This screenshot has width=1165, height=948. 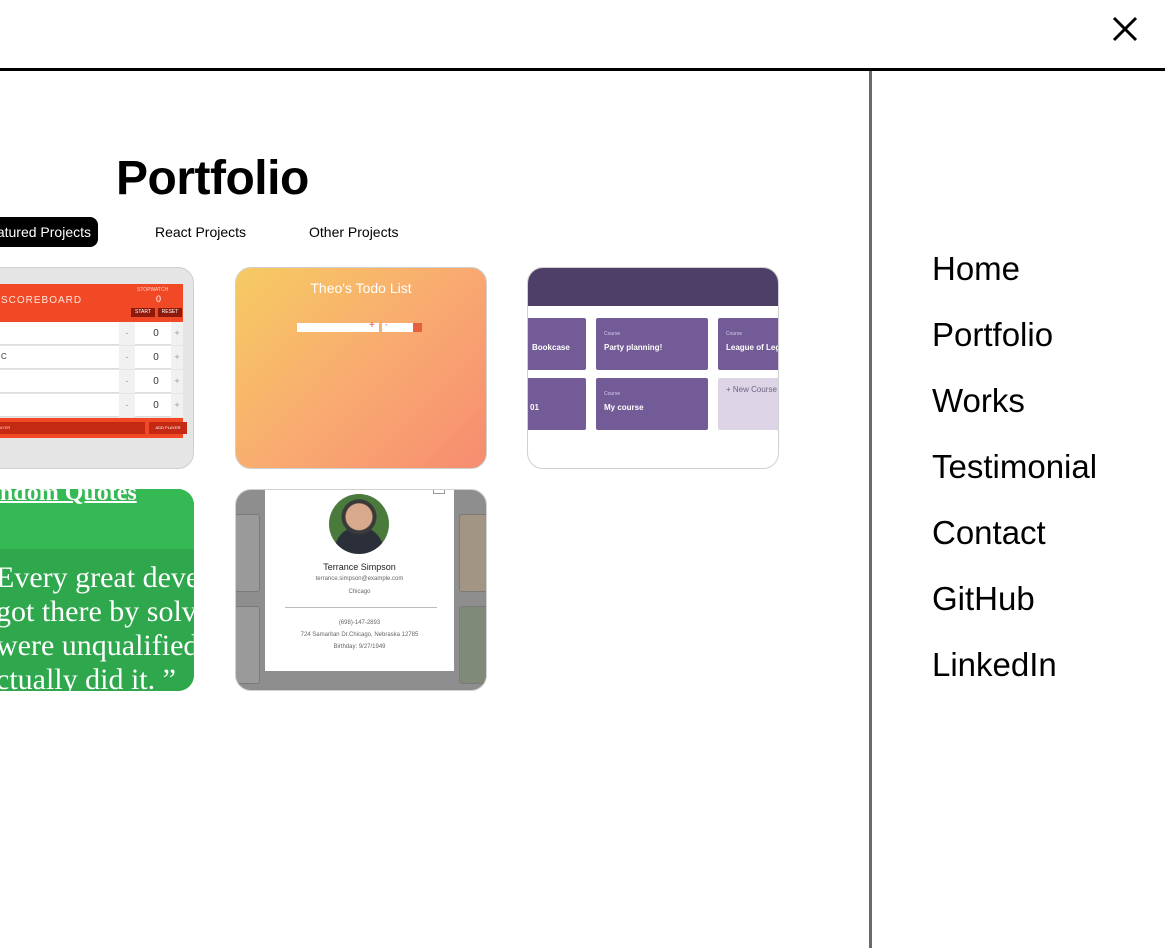 What do you see at coordinates (168, 428) in the screenshot?
I see `add-player-button: ADD PLAYER` at bounding box center [168, 428].